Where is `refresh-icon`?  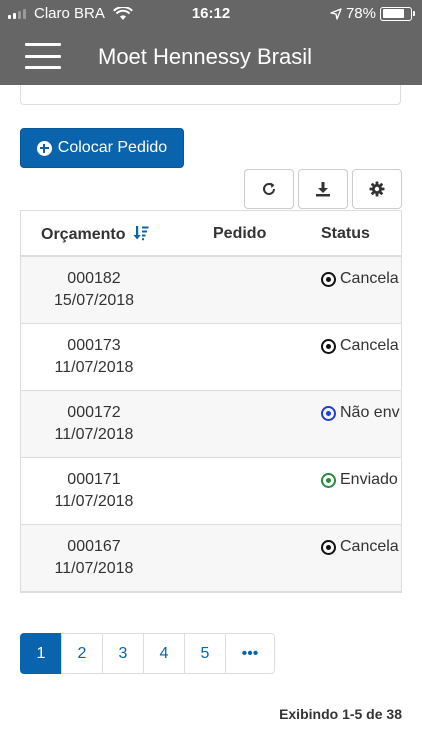 refresh-icon is located at coordinates (269, 188).